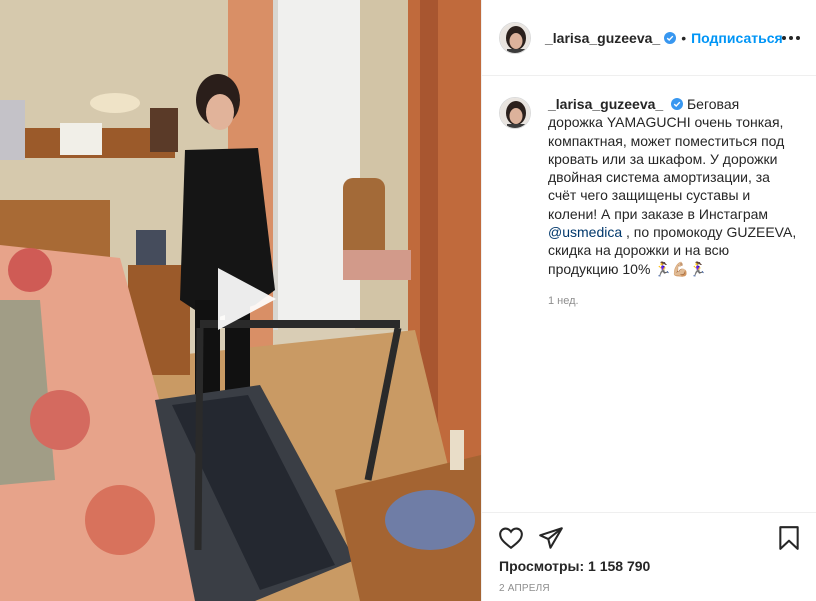 This screenshot has width=816, height=601. I want to click on play-icon, so click(247, 299).